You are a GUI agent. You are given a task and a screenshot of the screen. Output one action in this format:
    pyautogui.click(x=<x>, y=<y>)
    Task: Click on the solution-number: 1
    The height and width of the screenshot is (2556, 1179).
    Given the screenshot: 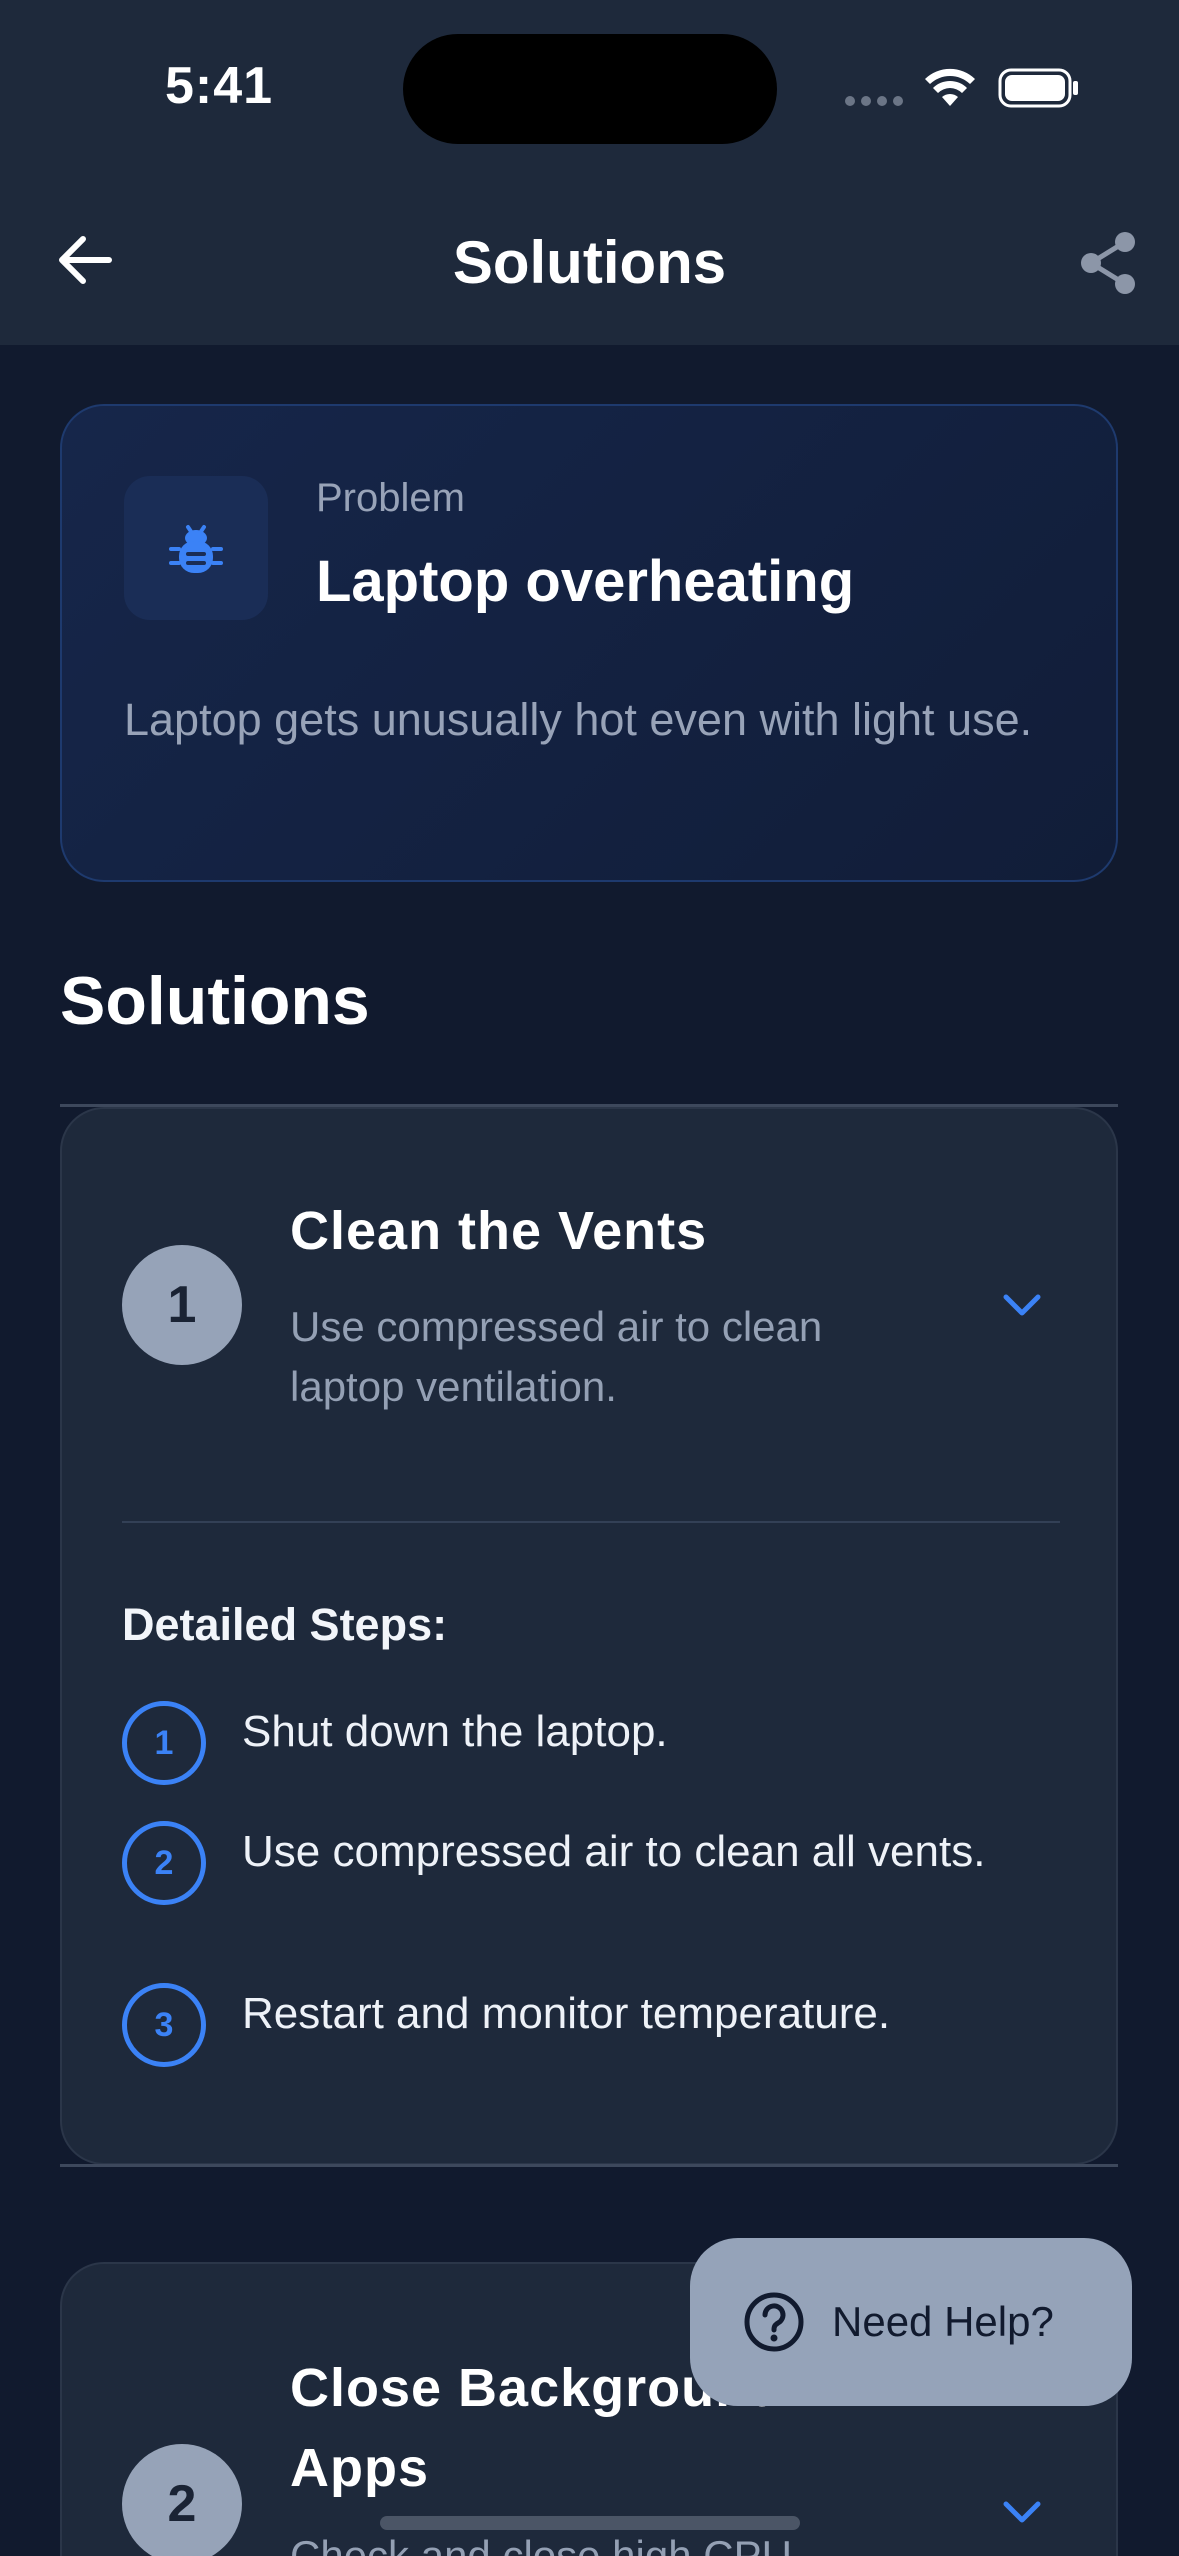 What is the action you would take?
    pyautogui.click(x=182, y=1305)
    